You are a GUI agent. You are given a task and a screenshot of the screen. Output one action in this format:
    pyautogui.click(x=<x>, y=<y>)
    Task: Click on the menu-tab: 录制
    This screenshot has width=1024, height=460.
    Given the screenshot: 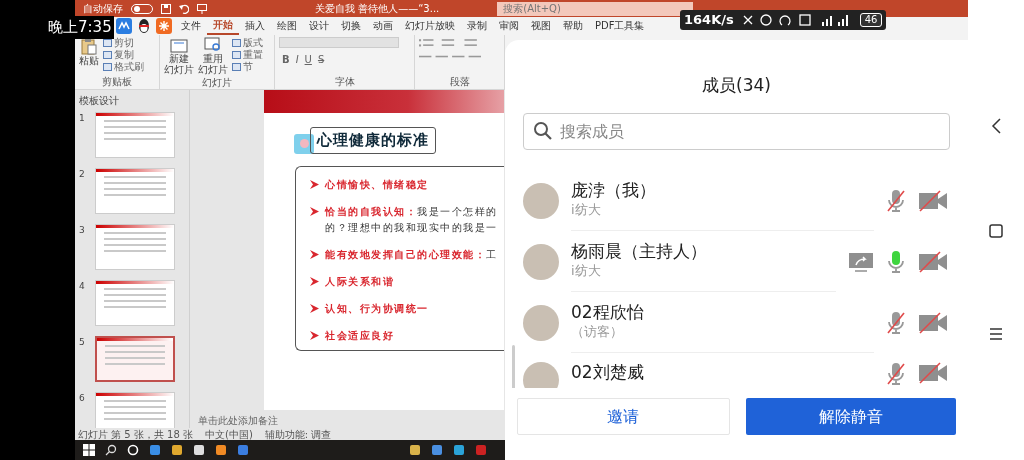 What is the action you would take?
    pyautogui.click(x=477, y=26)
    